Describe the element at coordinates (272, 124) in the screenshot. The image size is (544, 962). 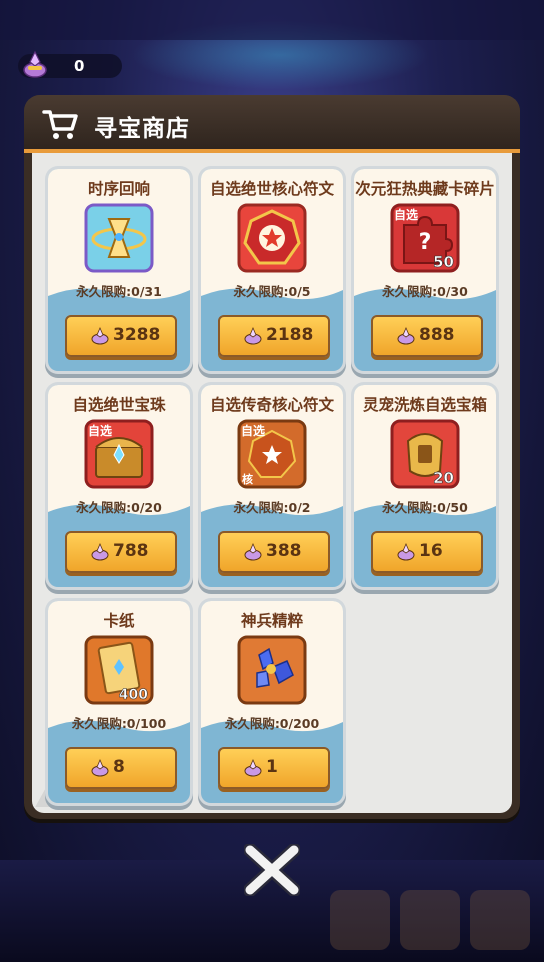
I see `shop-header: 寻宝商店` at that location.